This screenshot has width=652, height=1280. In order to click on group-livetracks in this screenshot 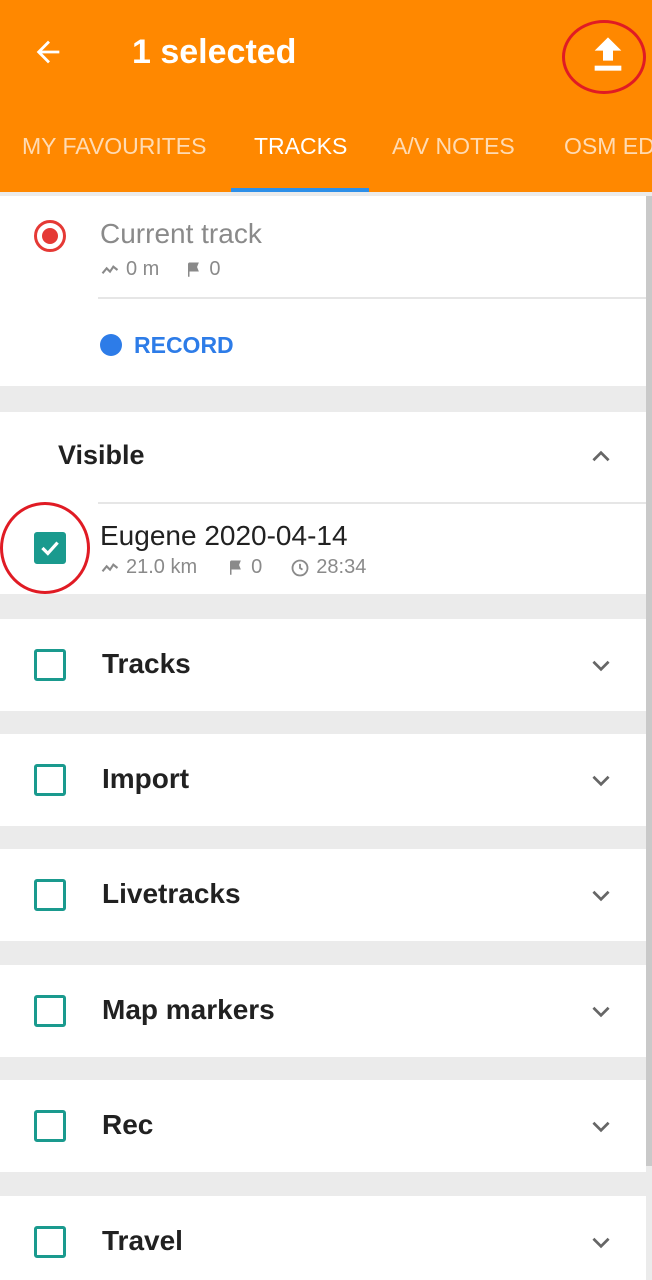, I will do `click(323, 895)`.